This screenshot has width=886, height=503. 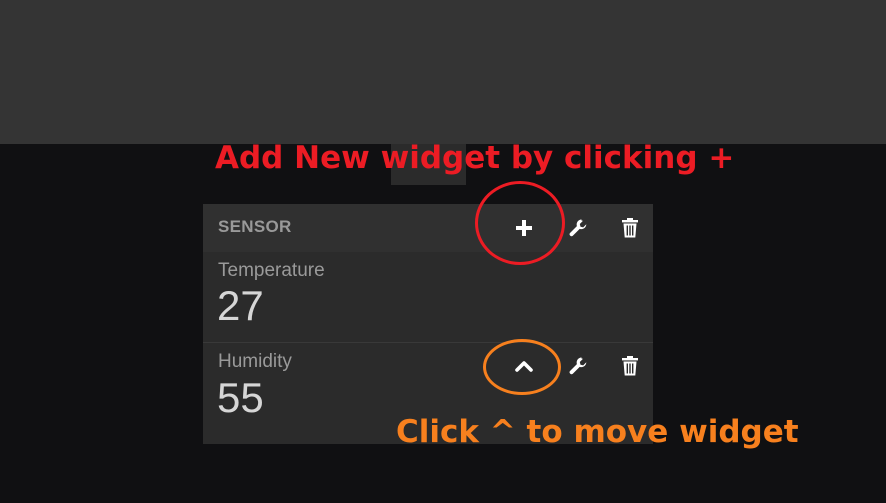 I want to click on delete-pane-button, so click(x=630, y=228).